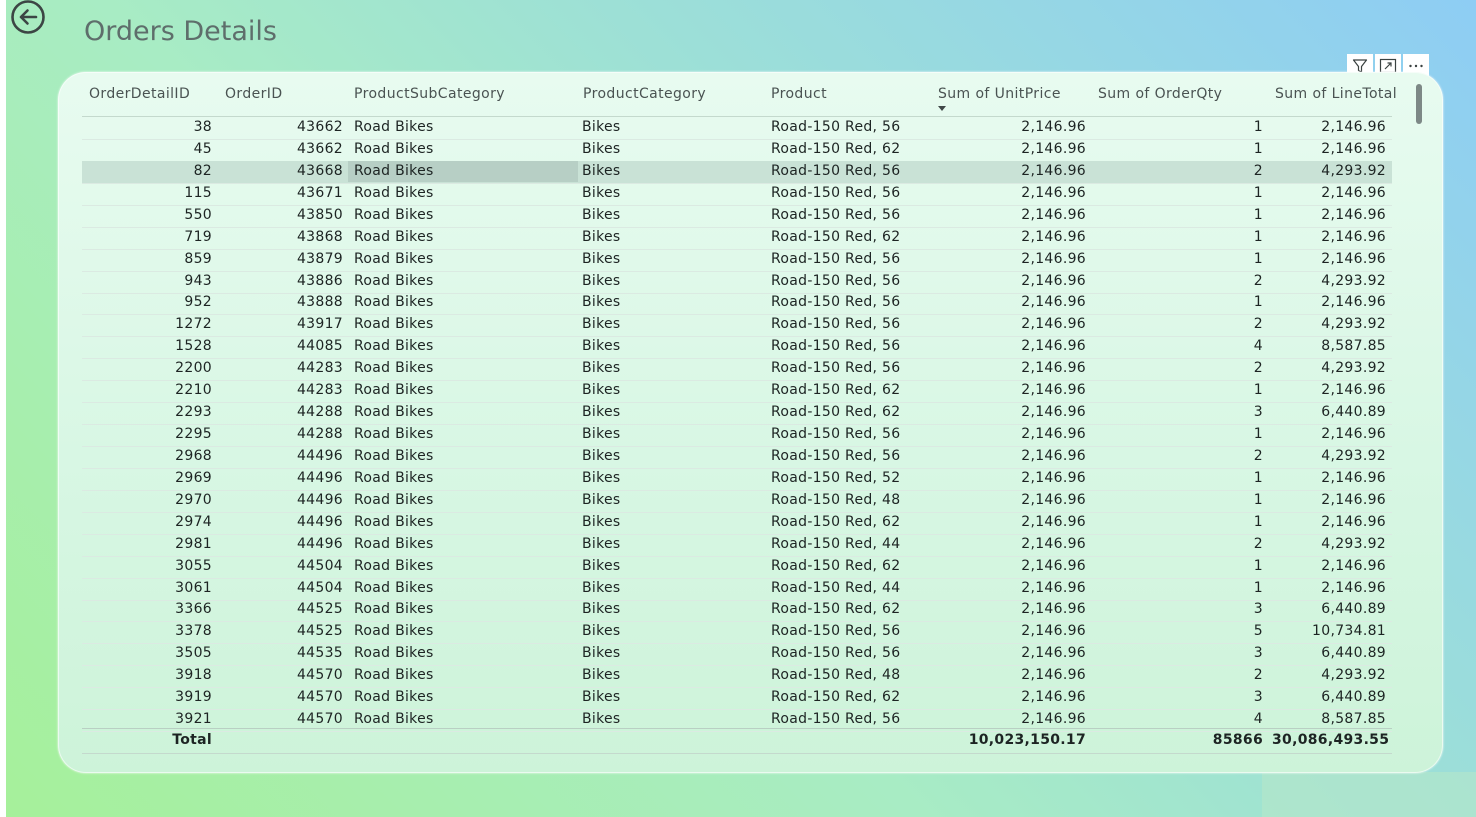 The width and height of the screenshot is (1476, 817). Describe the element at coordinates (999, 94) in the screenshot. I see `col-header-sum-unitprice: Sum of UnitPrice` at that location.